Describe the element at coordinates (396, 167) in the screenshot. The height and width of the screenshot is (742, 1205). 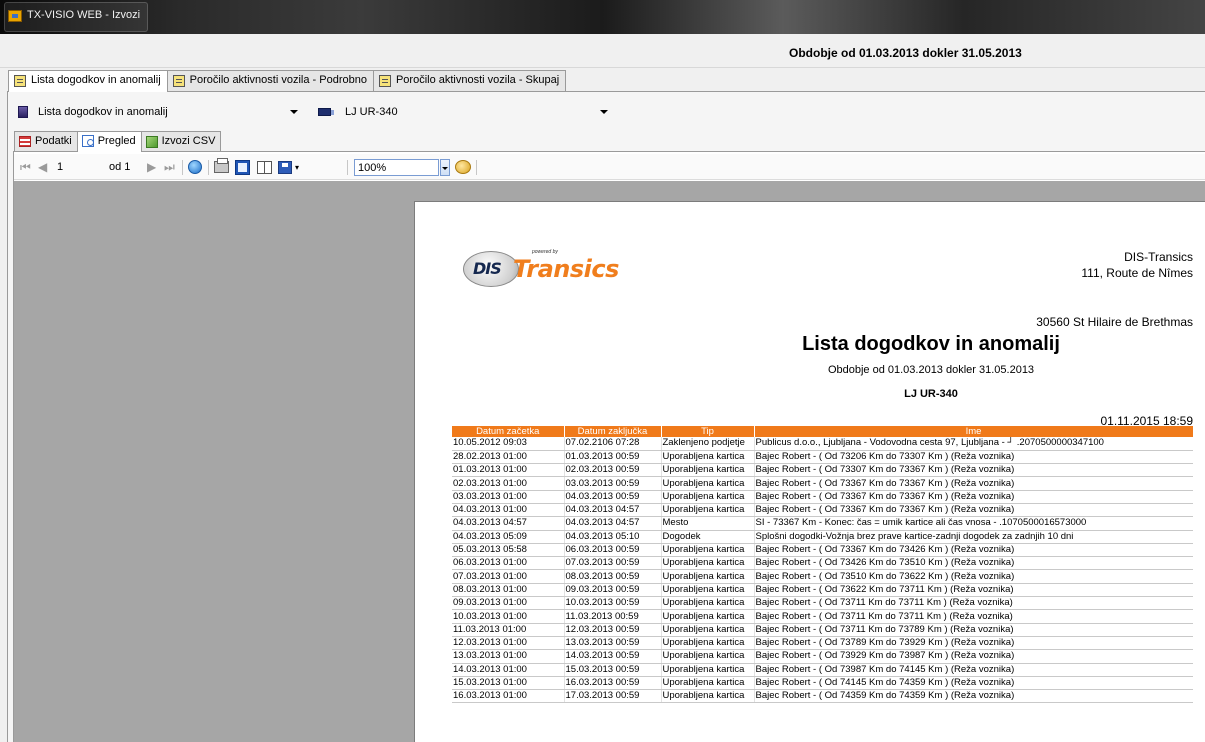
I see `zoom-select: 100%` at that location.